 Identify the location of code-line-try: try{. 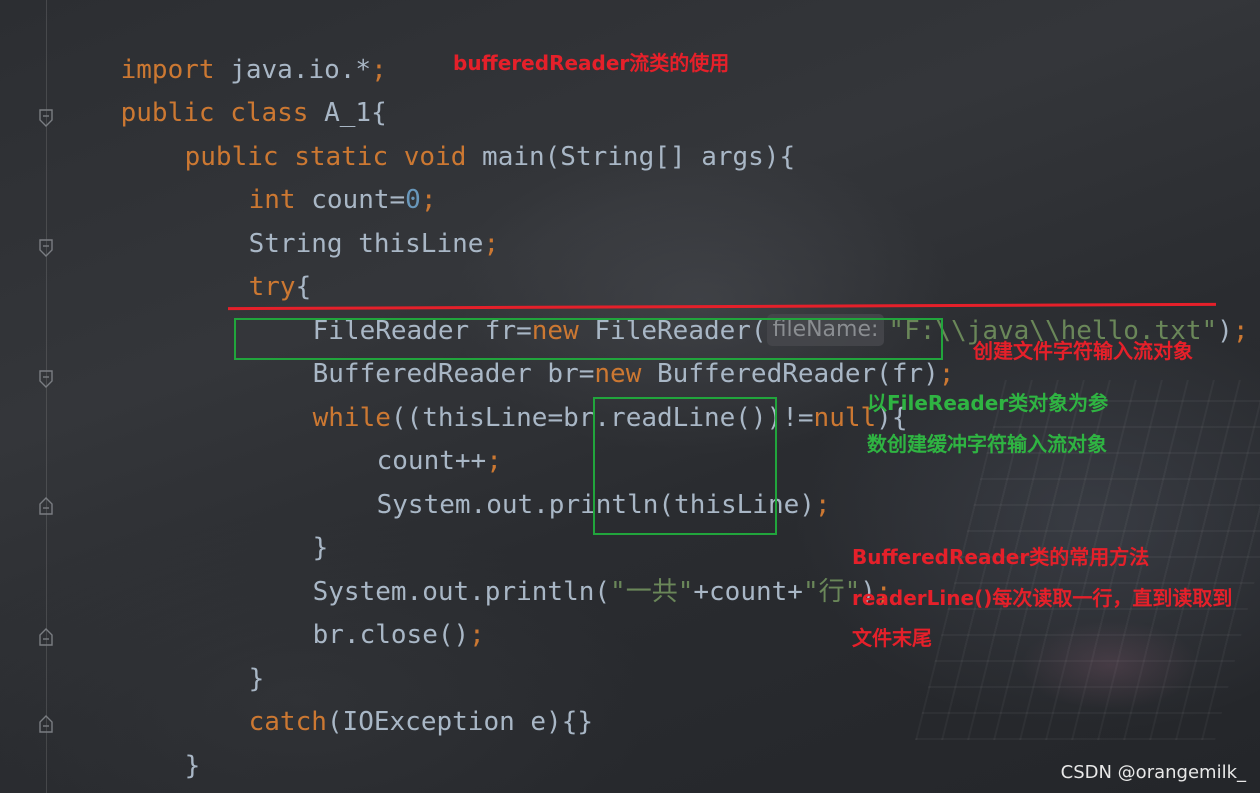
(249, 264).